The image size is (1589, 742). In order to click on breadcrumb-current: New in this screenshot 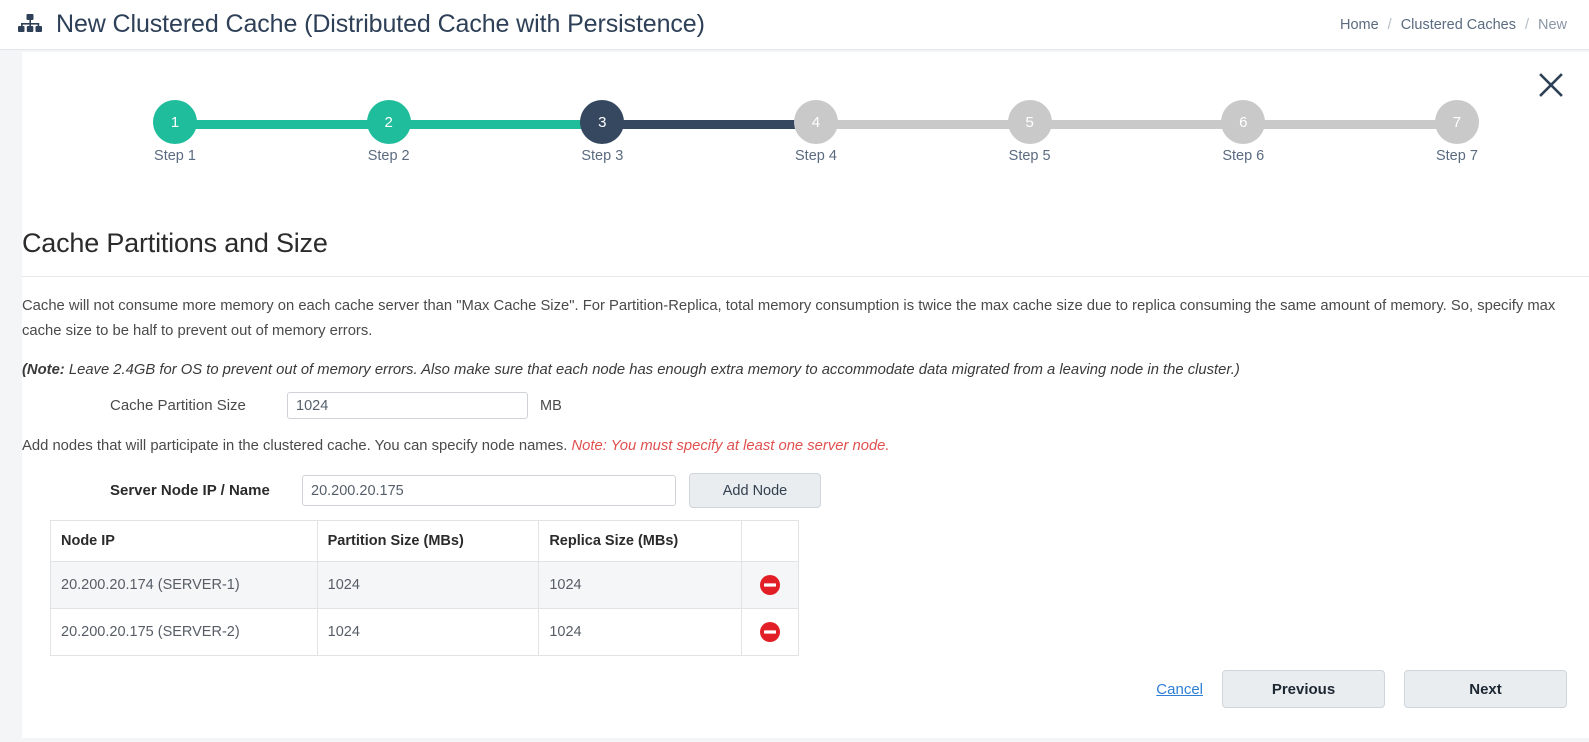, I will do `click(1552, 24)`.